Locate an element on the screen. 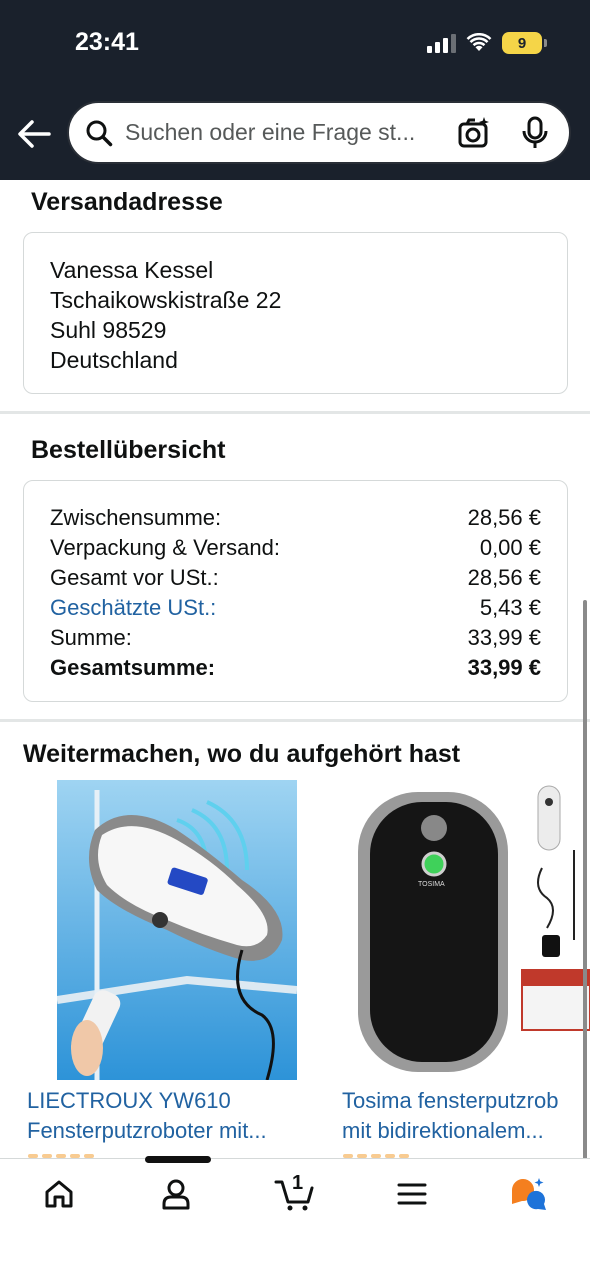 The height and width of the screenshot is (1280, 590). summary-label: Verpackung & Versand: is located at coordinates (165, 547).